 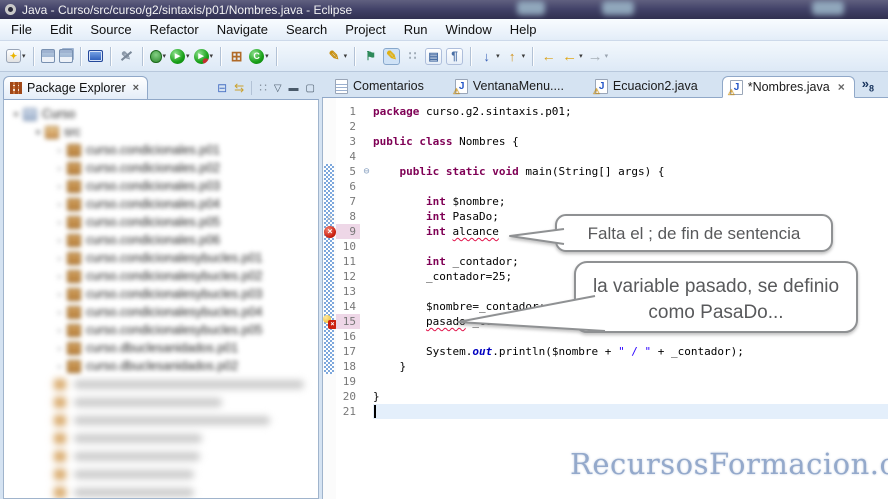 I want to click on tab--nombres-java: ⚠ *Nombres.java ×, so click(x=788, y=87).